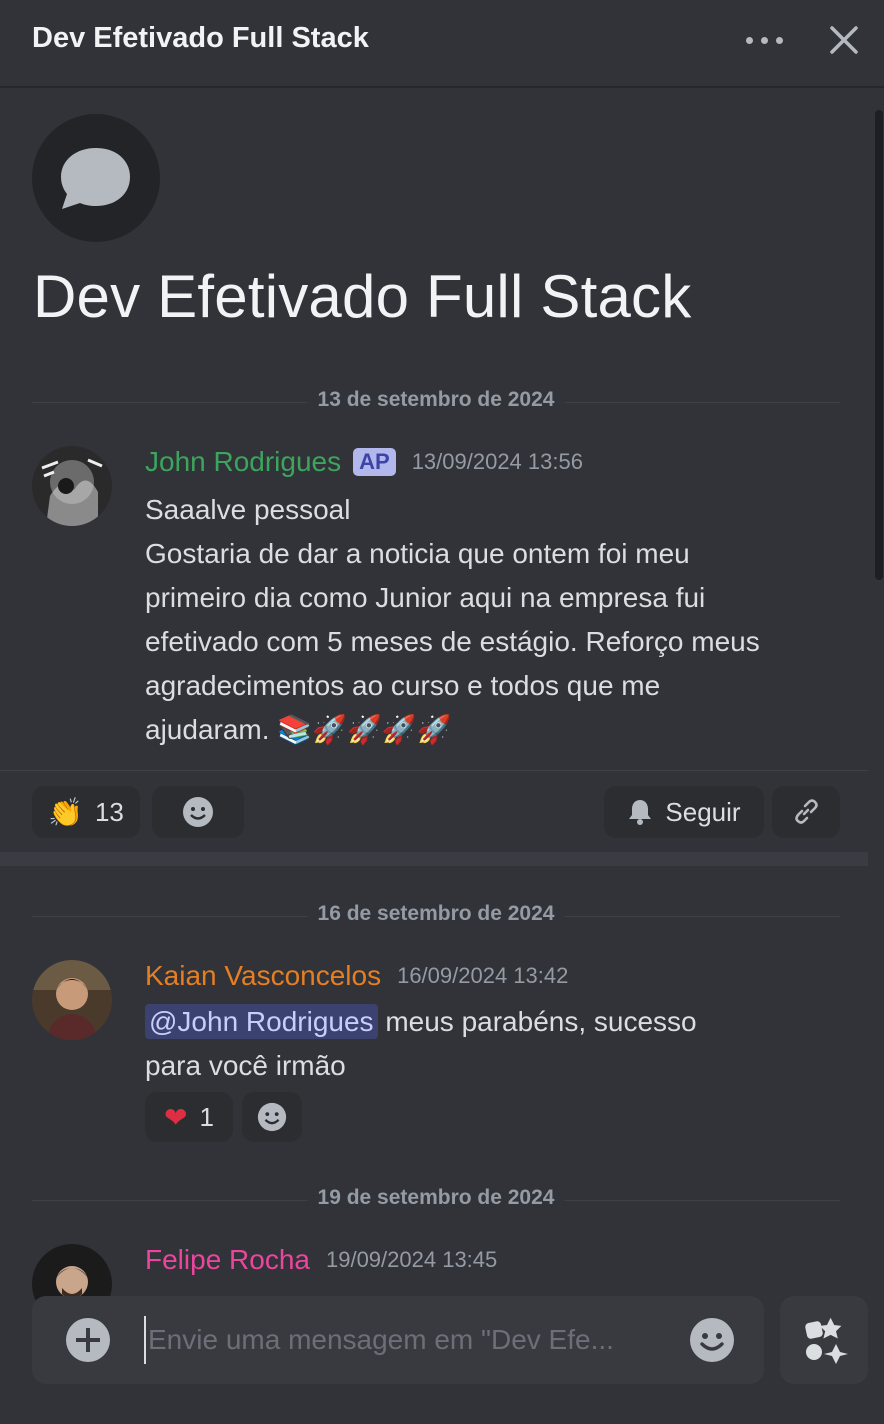 This screenshot has width=884, height=1424. What do you see at coordinates (844, 40) in the screenshot?
I see `close-icon` at bounding box center [844, 40].